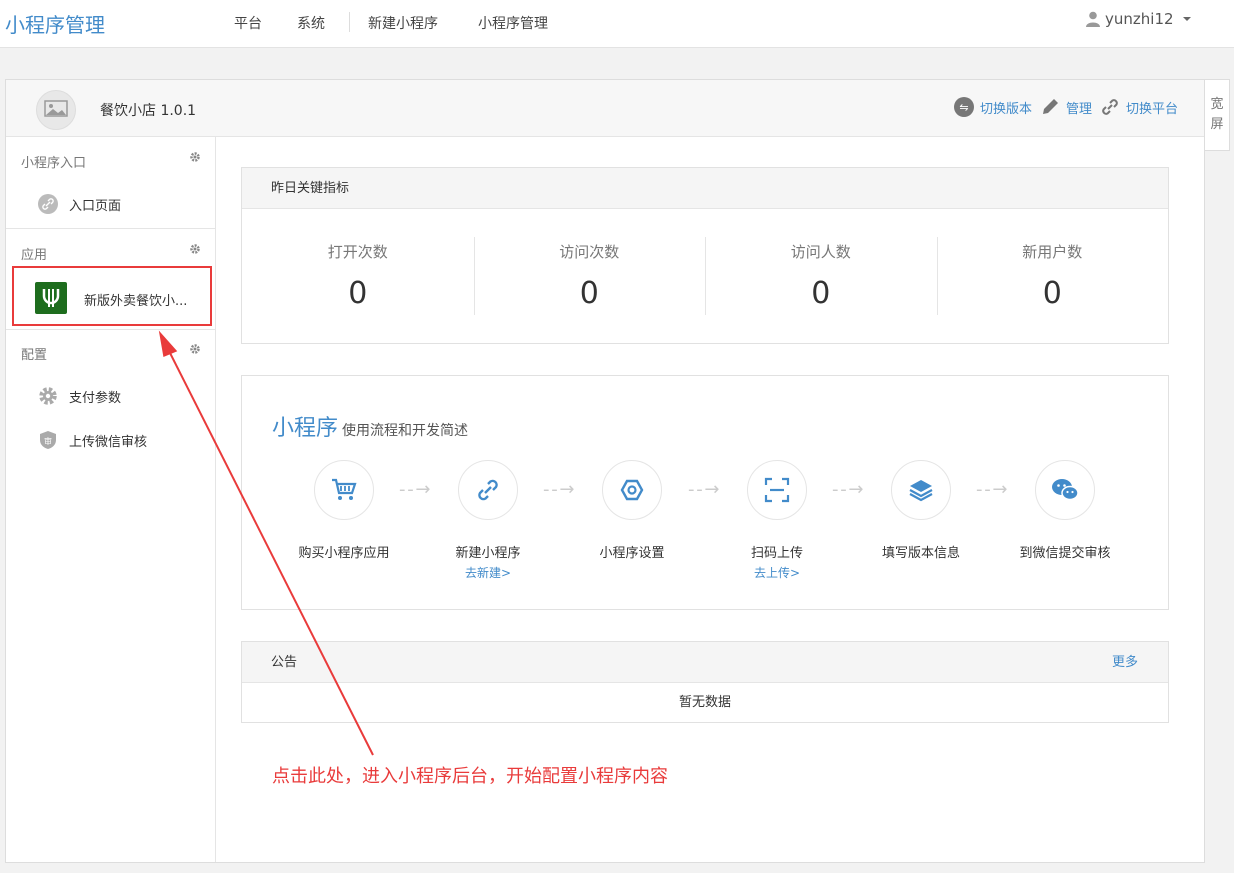  What do you see at coordinates (1065, 553) in the screenshot?
I see `step-label: 到微信提交审核` at bounding box center [1065, 553].